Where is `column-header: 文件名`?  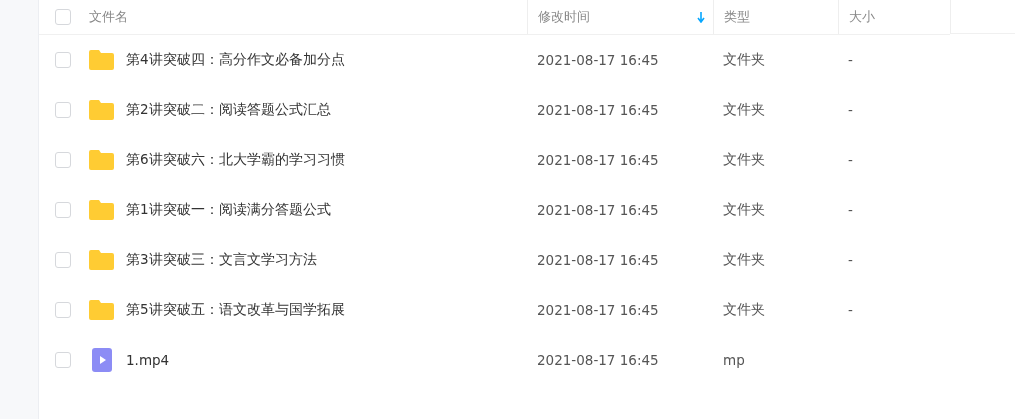
column-header: 文件名 is located at coordinates (108, 17).